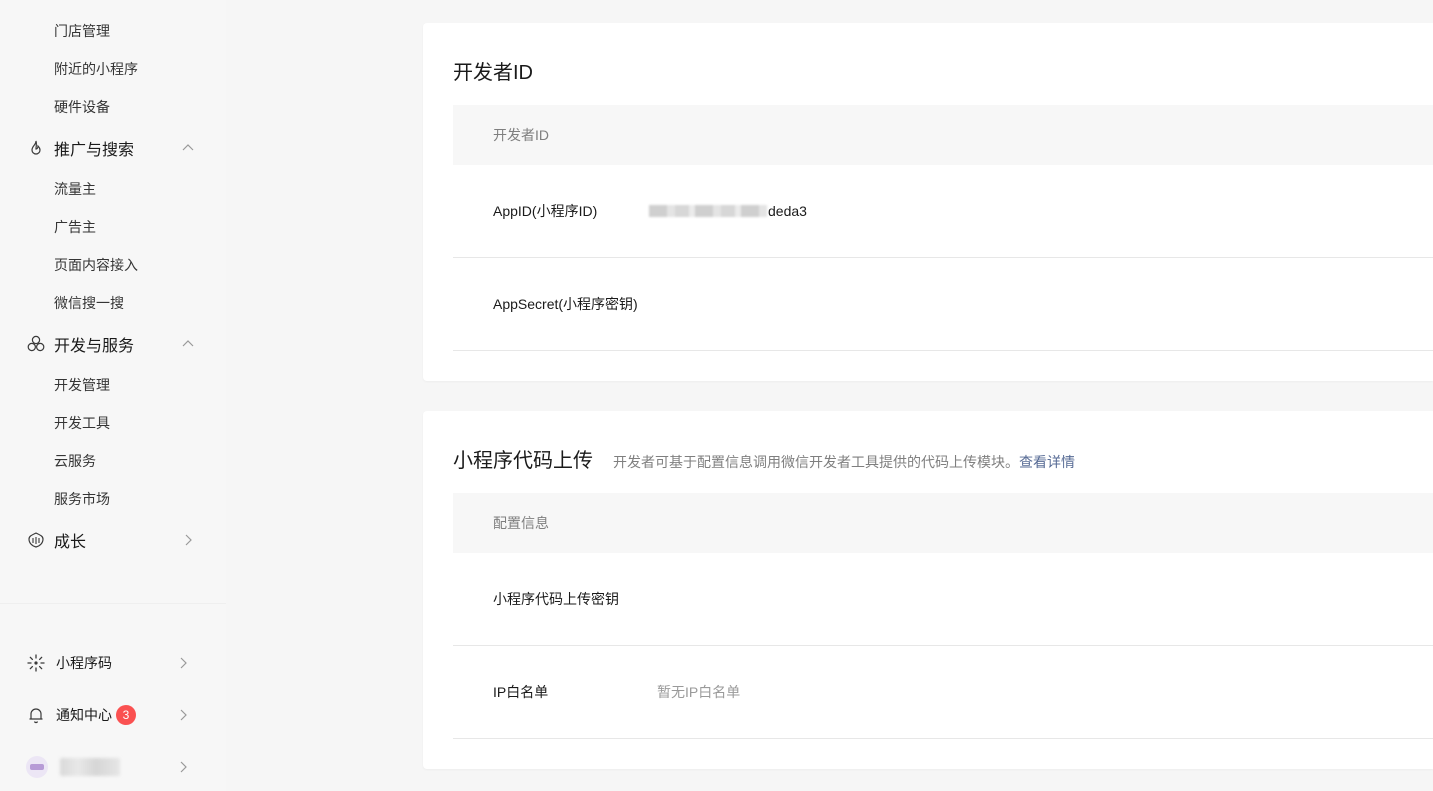 The height and width of the screenshot is (791, 1433). Describe the element at coordinates (545, 211) in the screenshot. I see `row-label: AppID(小程序ID)` at that location.